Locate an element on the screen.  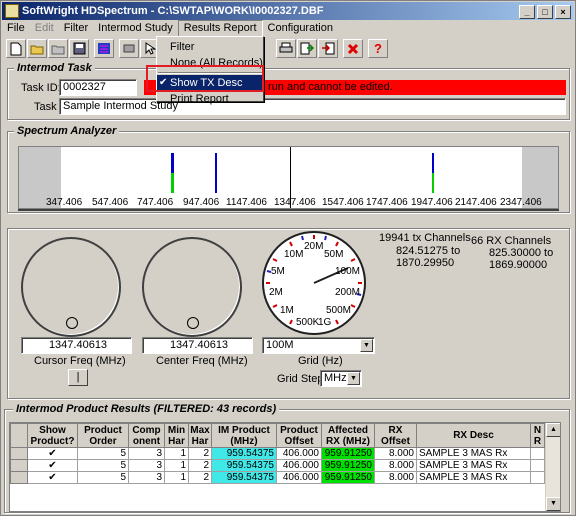
column-header: RX Desc is located at coordinates (473, 435).